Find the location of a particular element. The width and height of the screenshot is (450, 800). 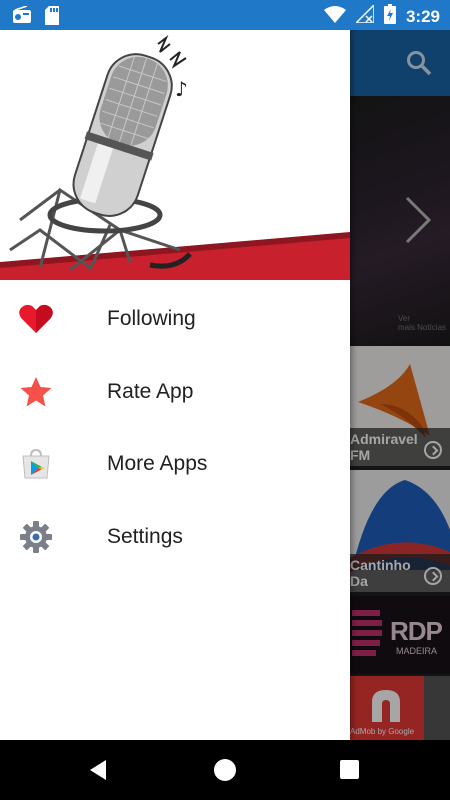

menu-item-settings: Settings is located at coordinates (175, 537).